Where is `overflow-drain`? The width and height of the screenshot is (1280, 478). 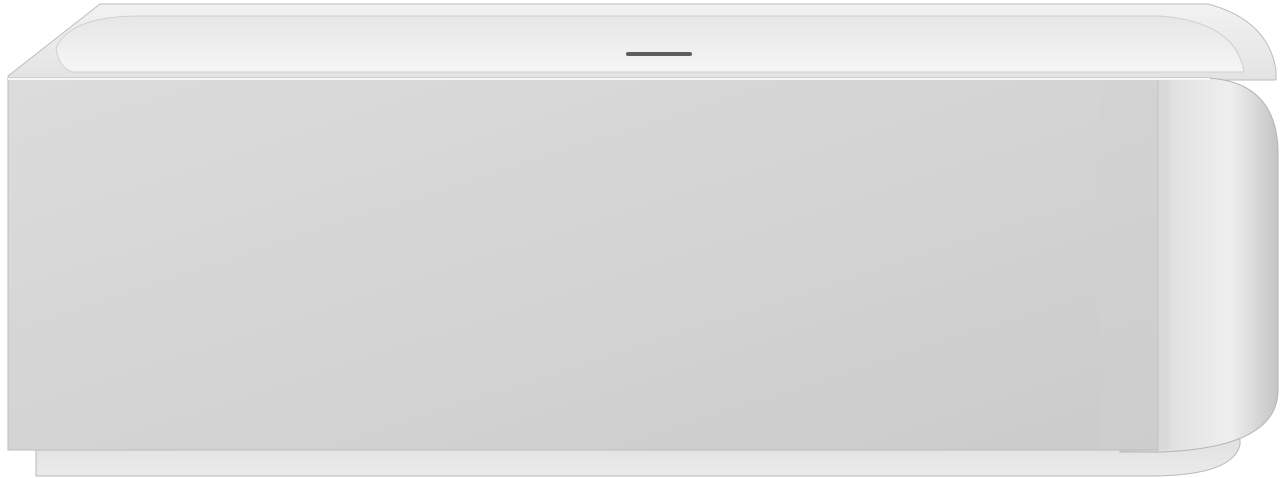
overflow-drain is located at coordinates (659, 54).